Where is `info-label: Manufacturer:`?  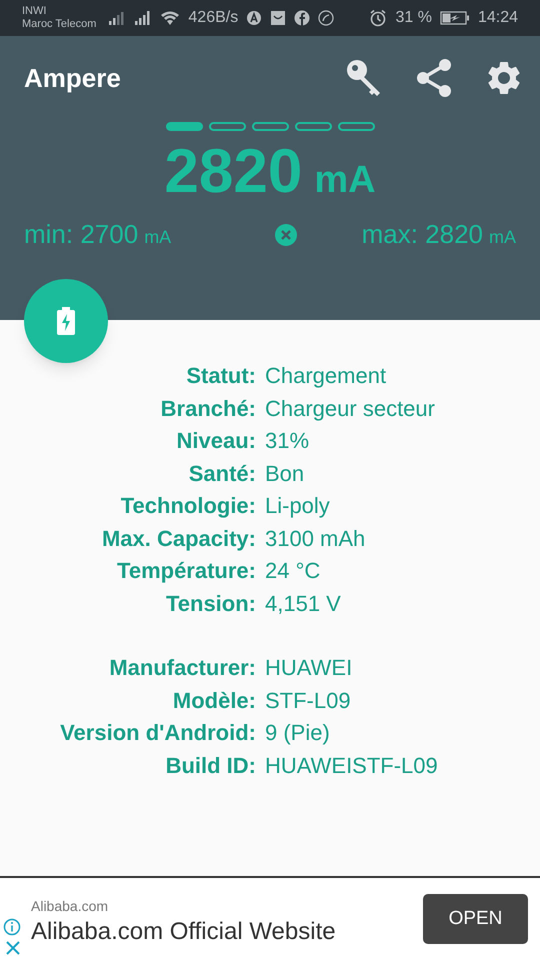 info-label: Manufacturer: is located at coordinates (182, 668).